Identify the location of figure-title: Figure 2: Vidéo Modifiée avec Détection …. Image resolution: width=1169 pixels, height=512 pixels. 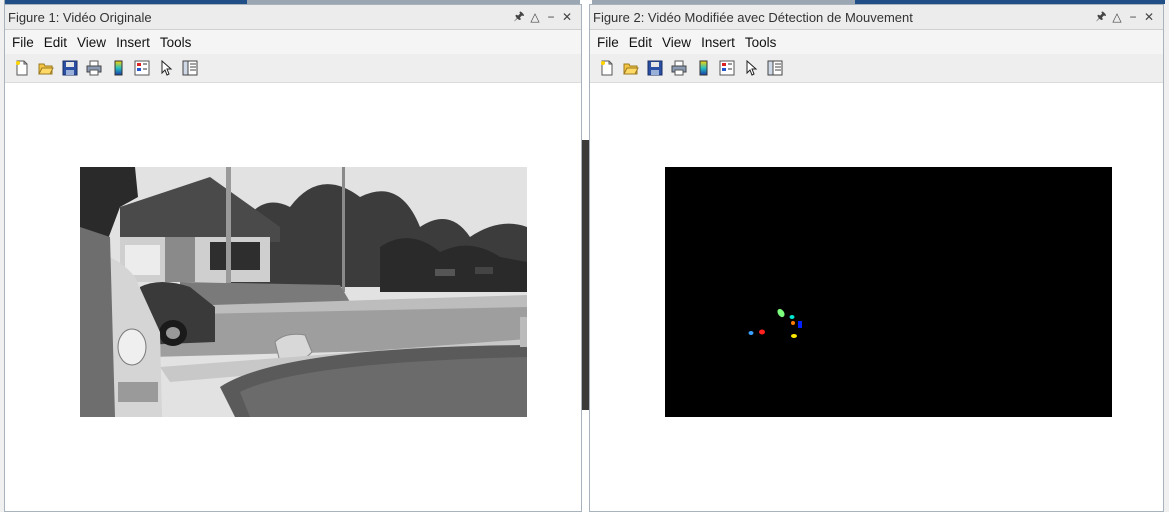
(753, 17).